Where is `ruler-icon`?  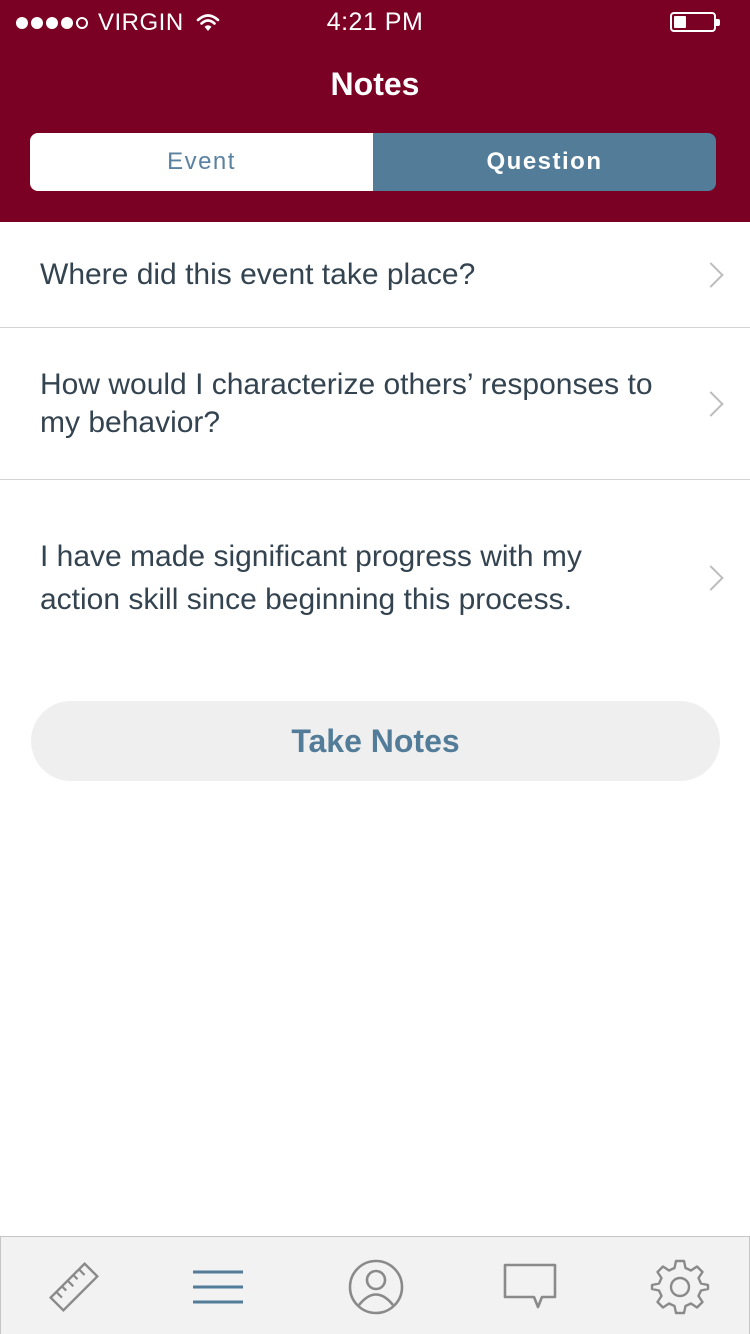 ruler-icon is located at coordinates (74, 1287).